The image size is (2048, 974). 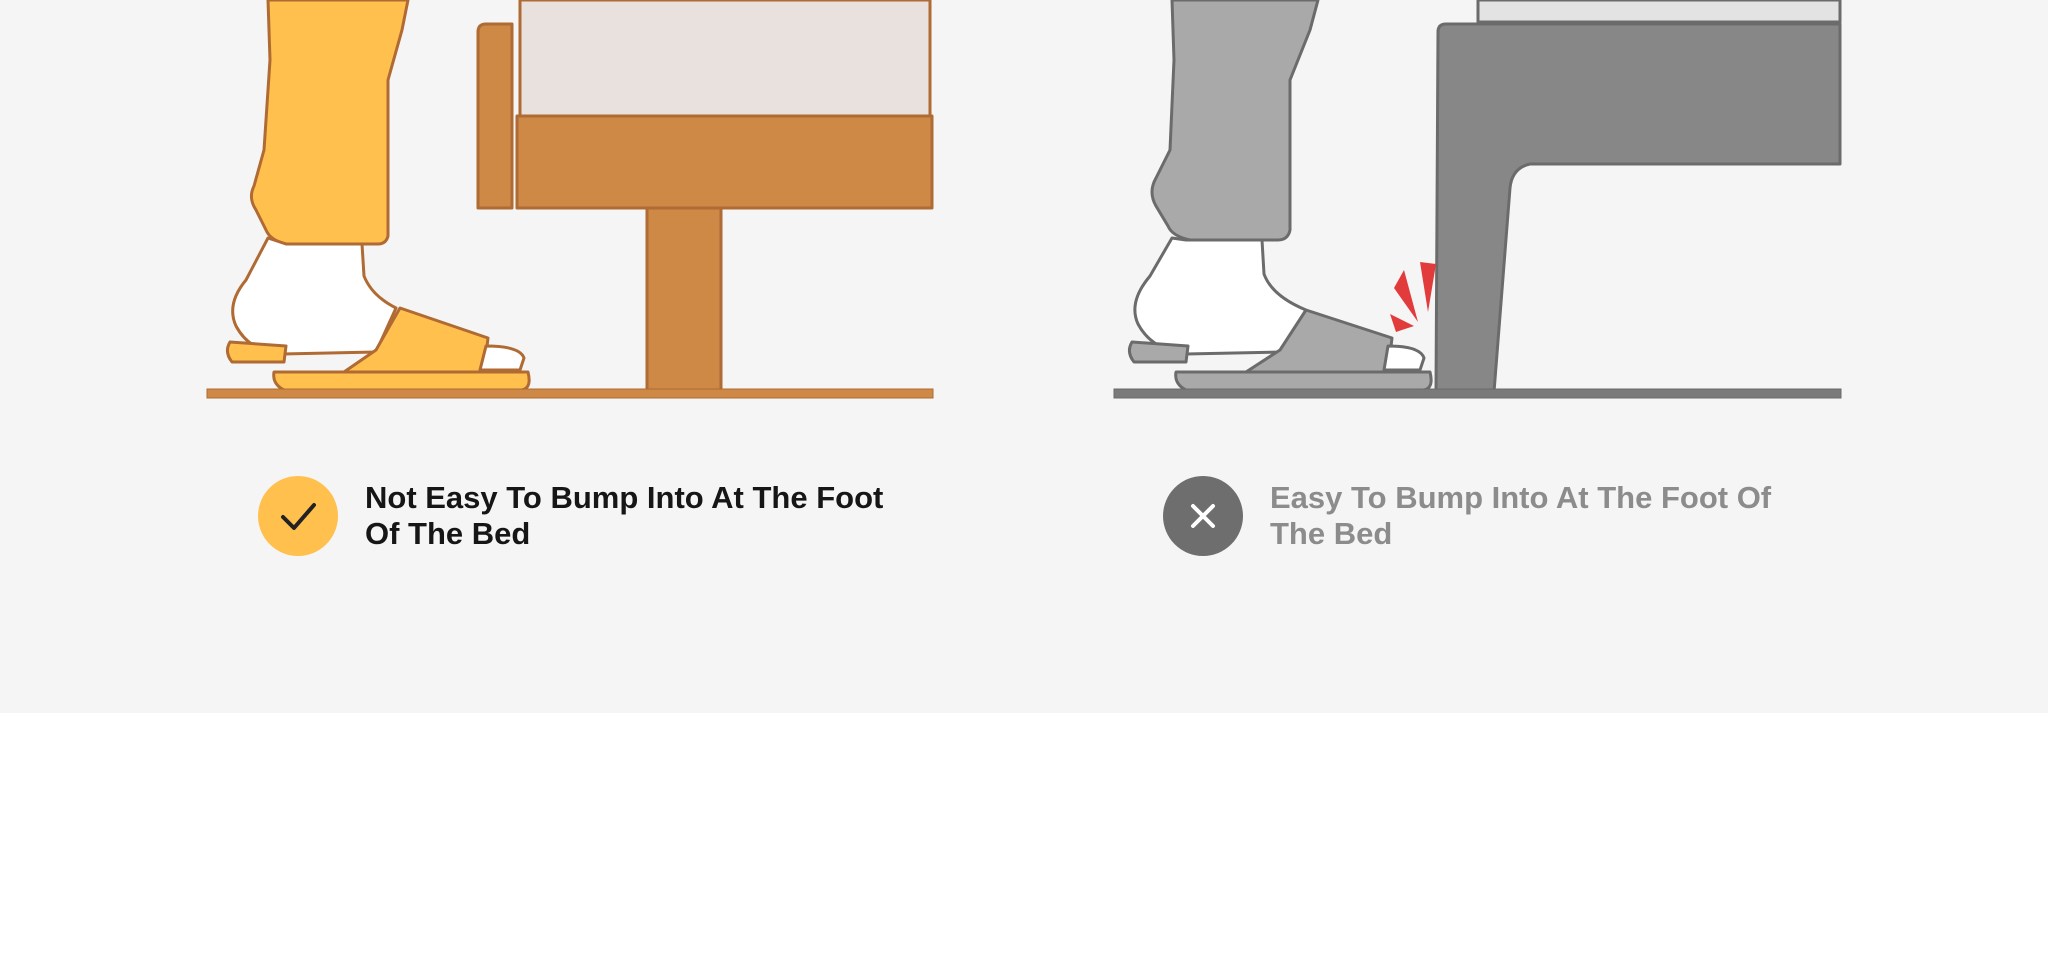 I want to click on floor-right, so click(x=1477, y=393).